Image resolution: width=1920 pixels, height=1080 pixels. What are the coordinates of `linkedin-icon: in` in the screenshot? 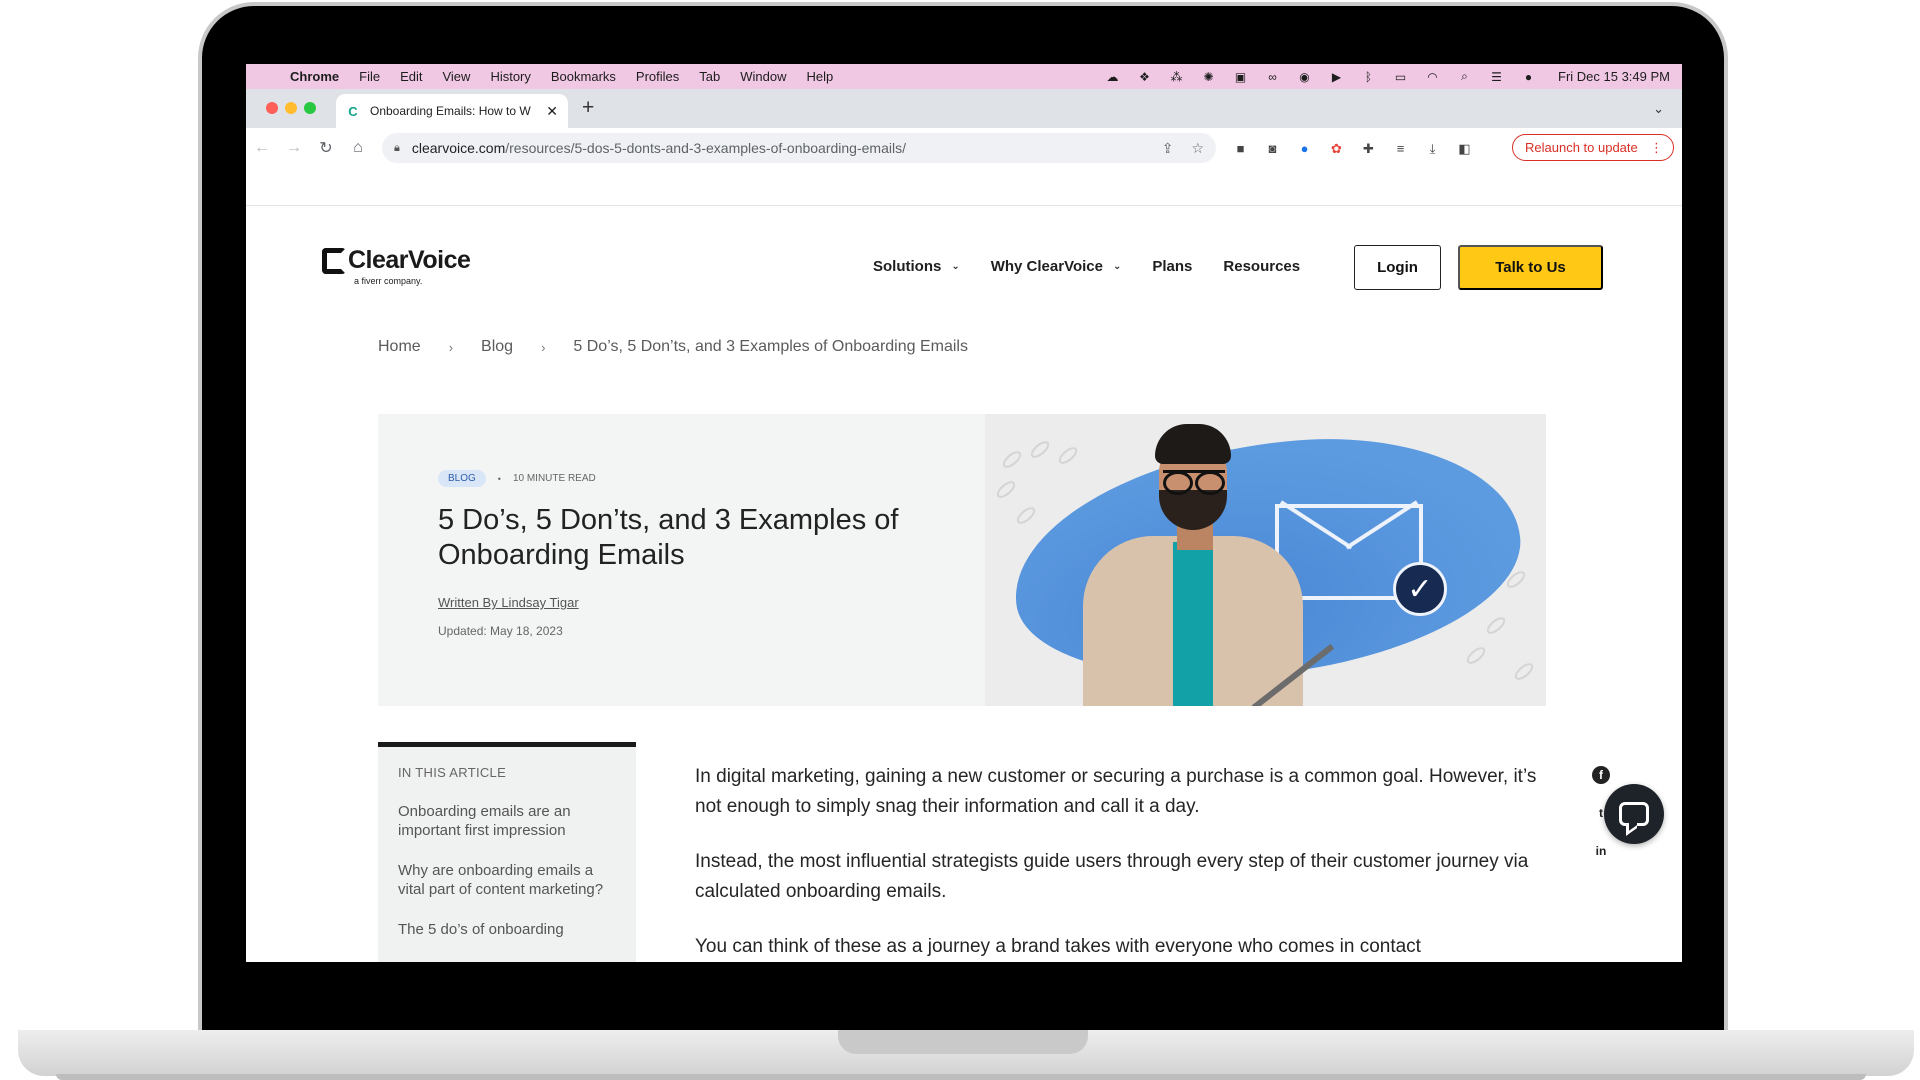 It's located at (1601, 851).